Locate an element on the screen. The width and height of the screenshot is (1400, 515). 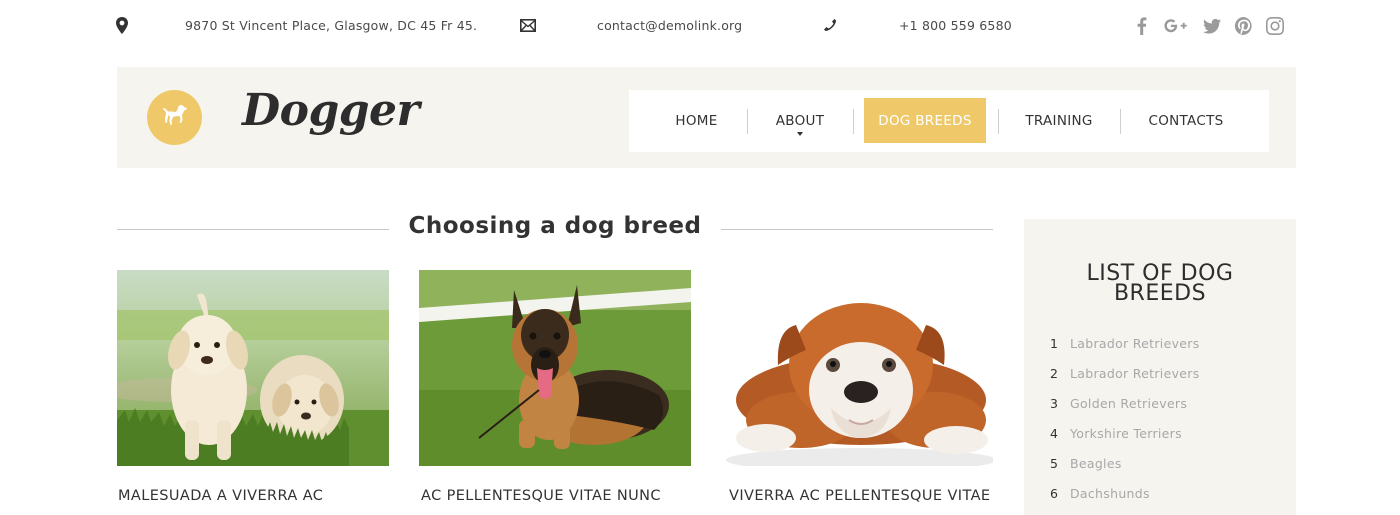
breed-list-item: 2 Labrador Retrievers is located at coordinates (1125, 376).